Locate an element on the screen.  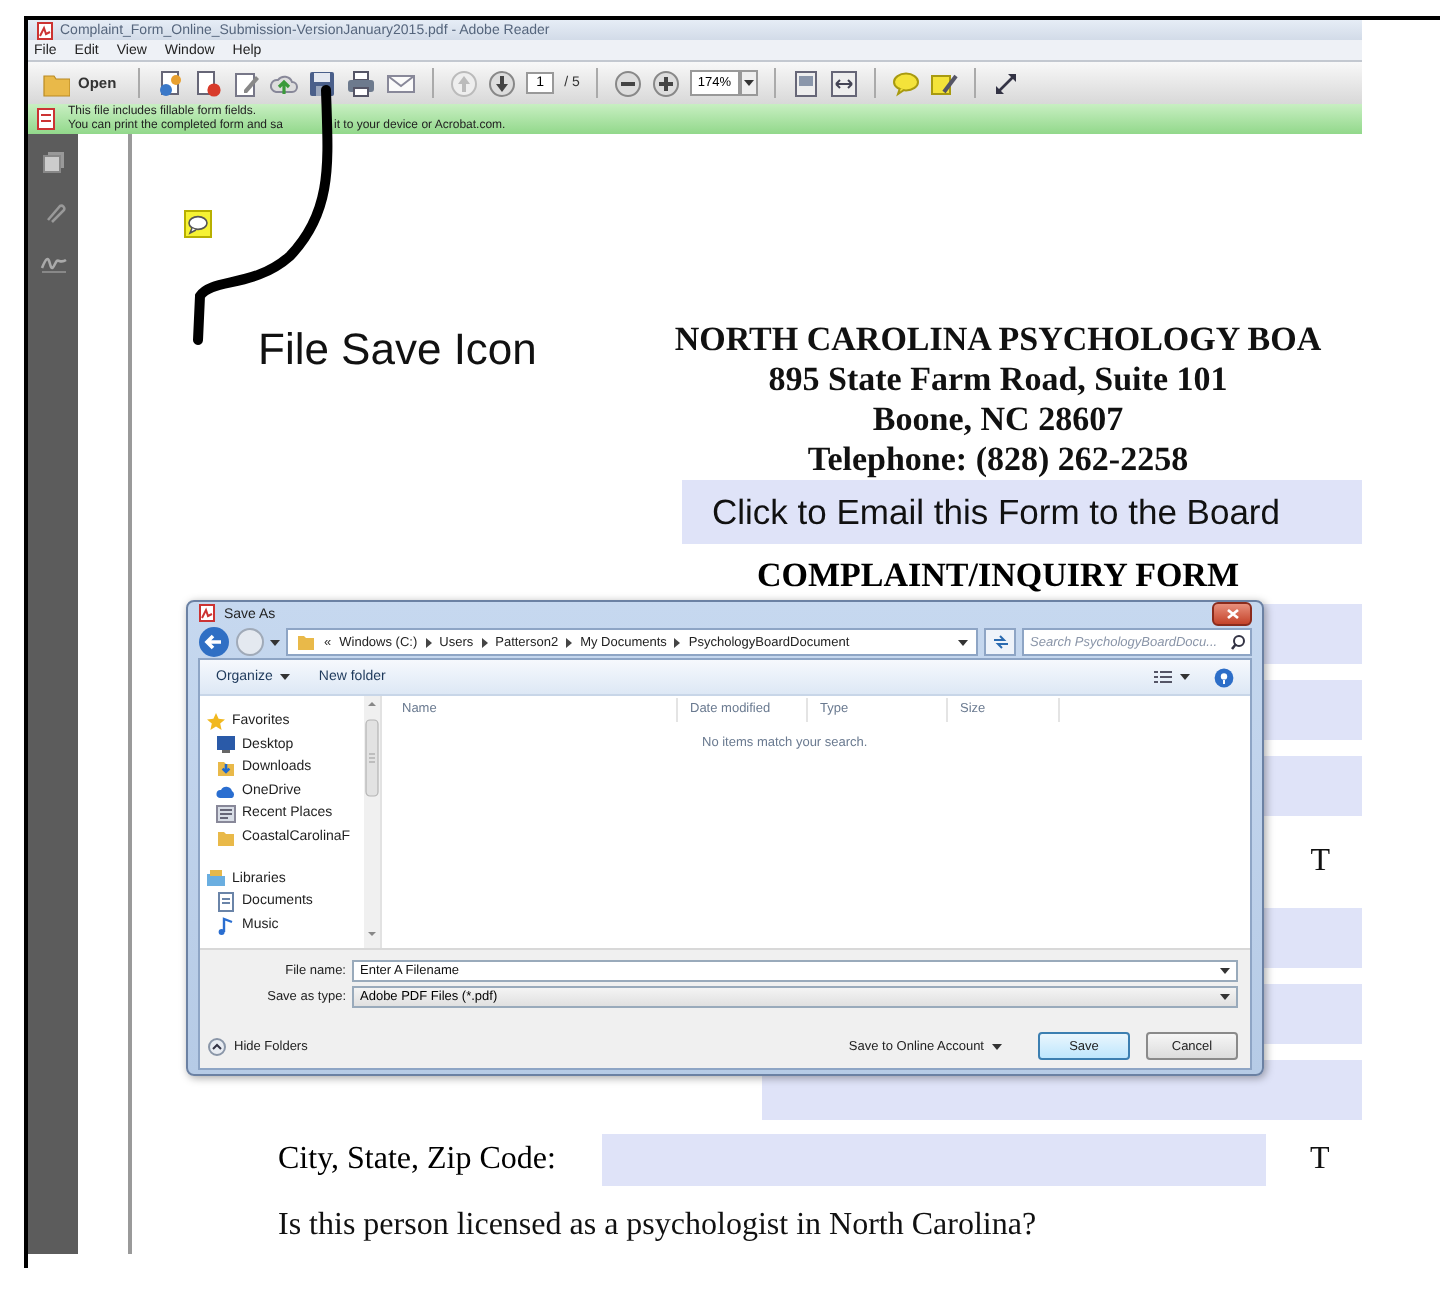
expand-icon is located at coordinates (1005, 83).